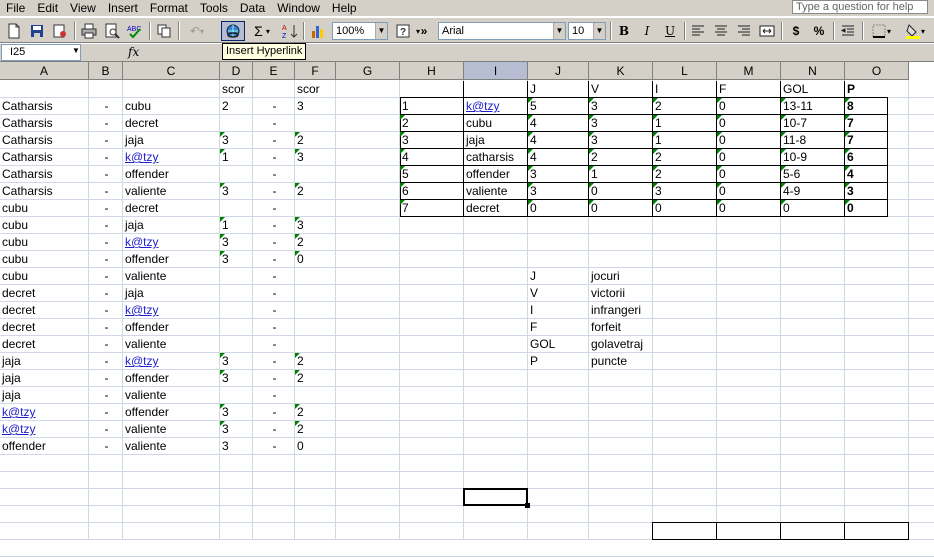 Image resolution: width=934 pixels, height=557 pixels. What do you see at coordinates (749, 71) in the screenshot?
I see `column-header-m: M` at bounding box center [749, 71].